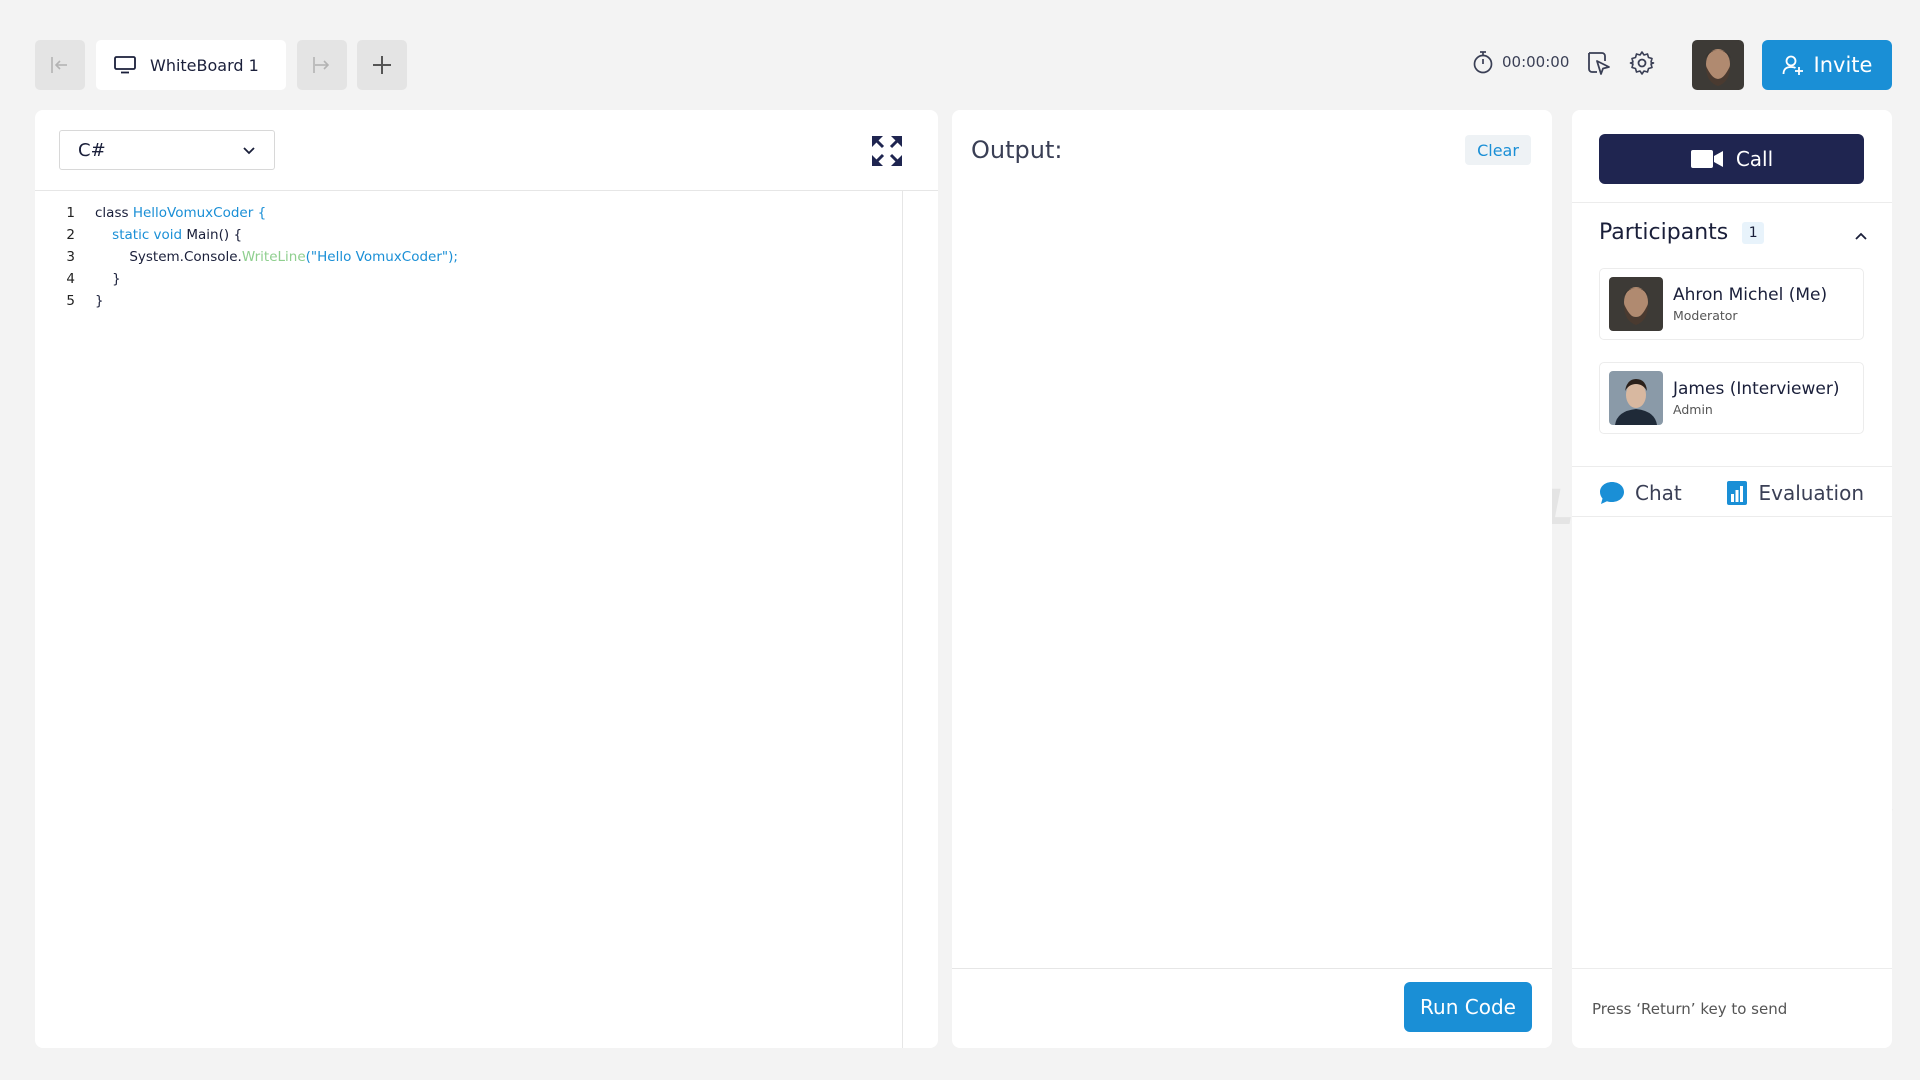 This screenshot has height=1080, width=1920. I want to click on participant-name: Ahron Michel (Me), so click(1750, 295).